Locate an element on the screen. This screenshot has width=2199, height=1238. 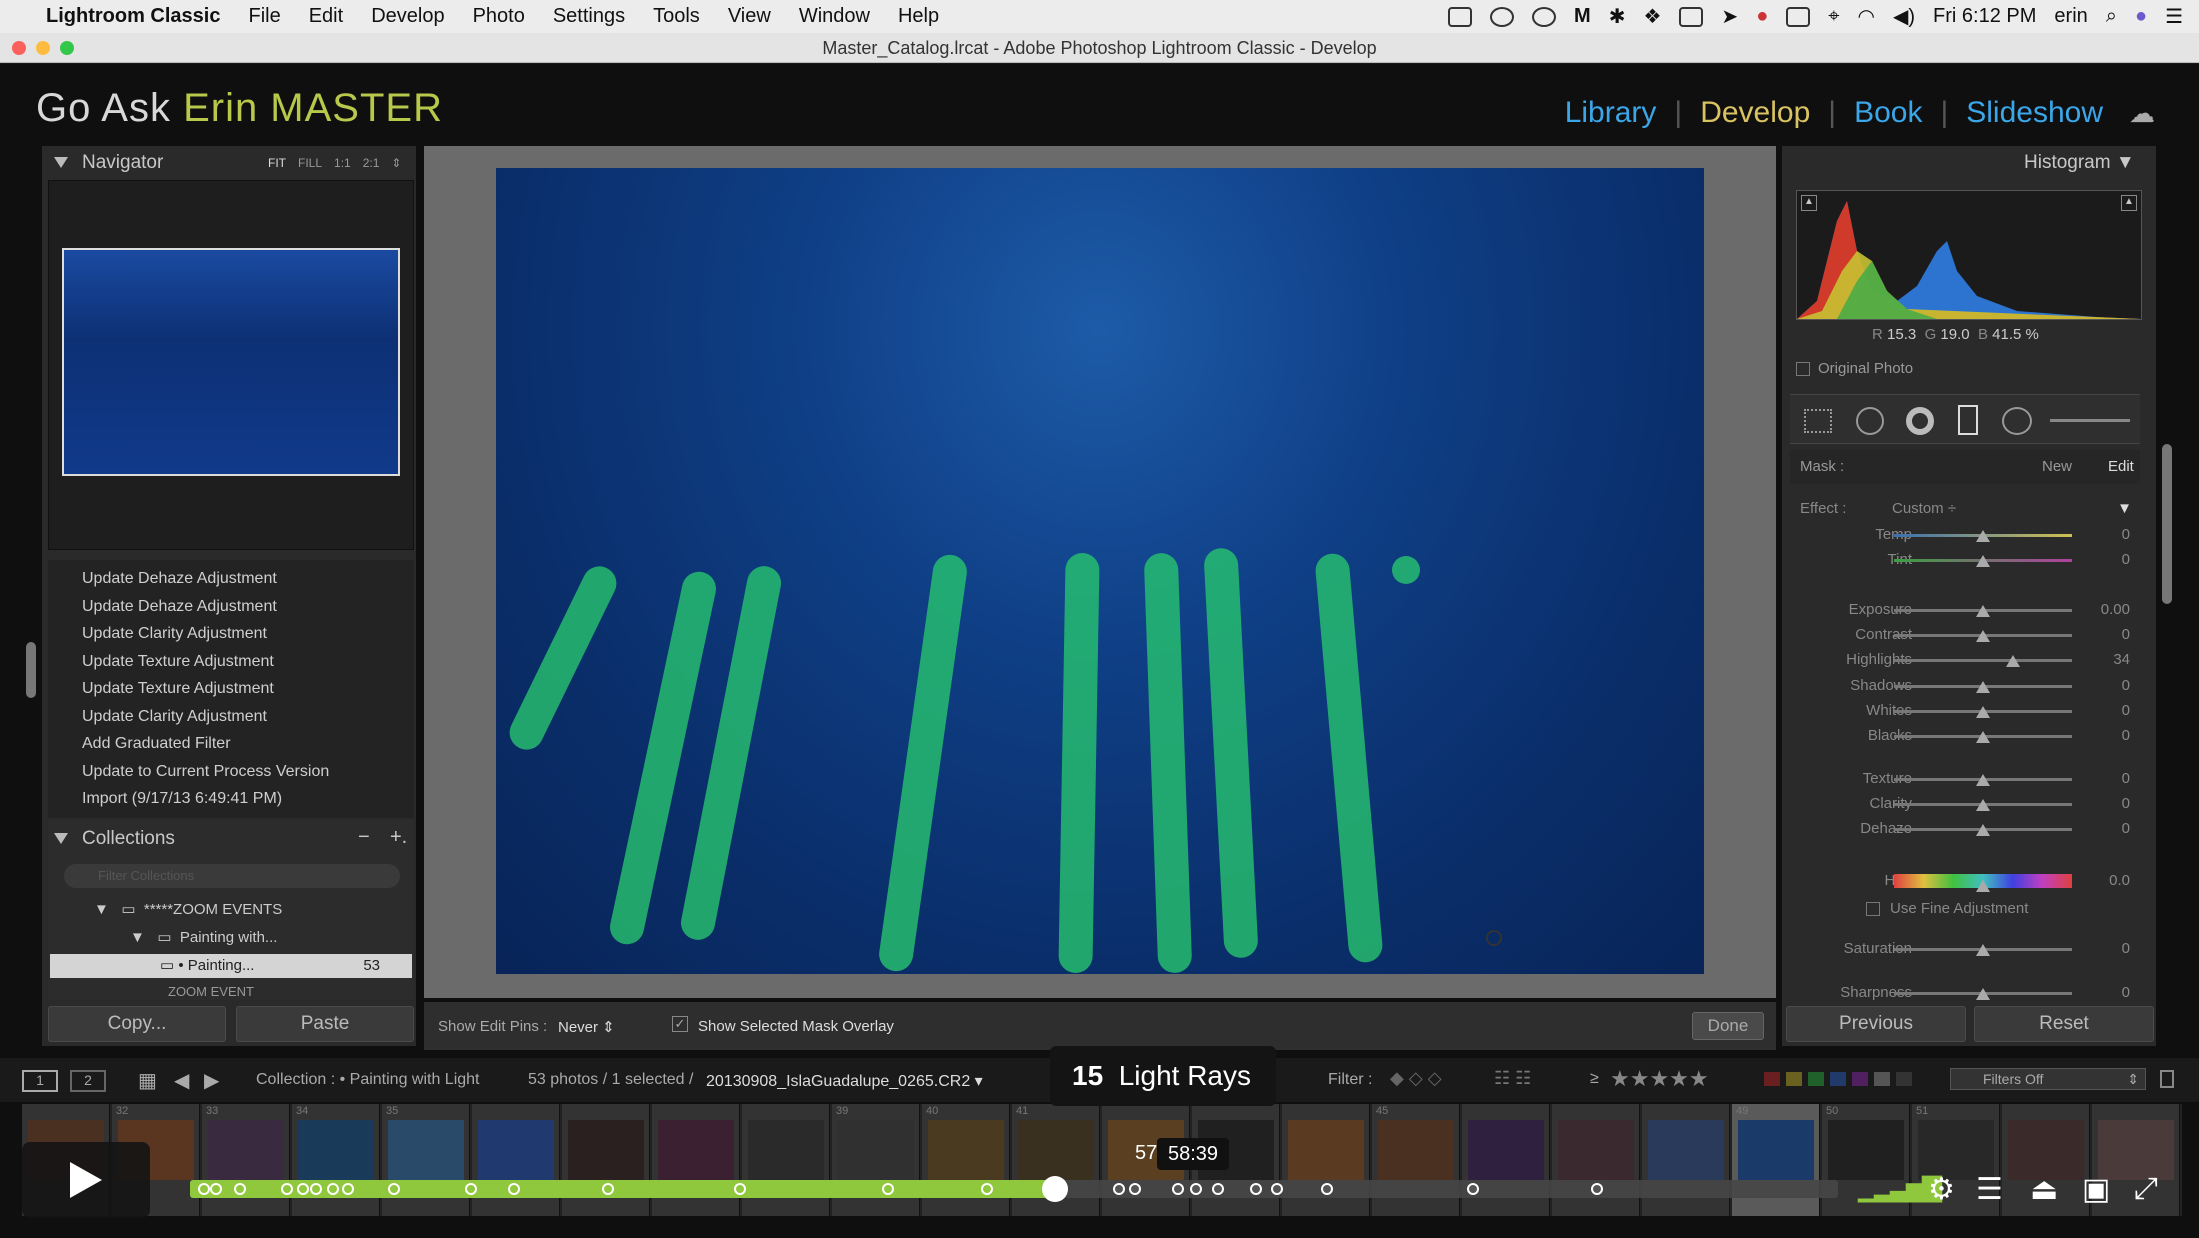
histogram-header: Histogram ▼ is located at coordinates (2079, 163).